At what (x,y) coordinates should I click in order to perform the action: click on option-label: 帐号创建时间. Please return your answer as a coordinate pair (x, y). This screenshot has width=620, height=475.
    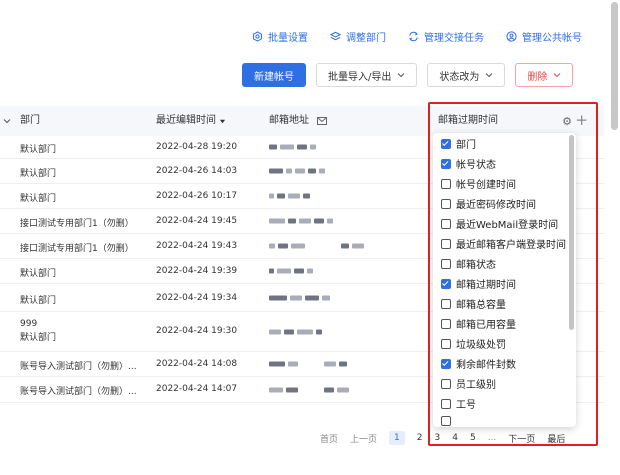
    Looking at the image, I should click on (486, 185).